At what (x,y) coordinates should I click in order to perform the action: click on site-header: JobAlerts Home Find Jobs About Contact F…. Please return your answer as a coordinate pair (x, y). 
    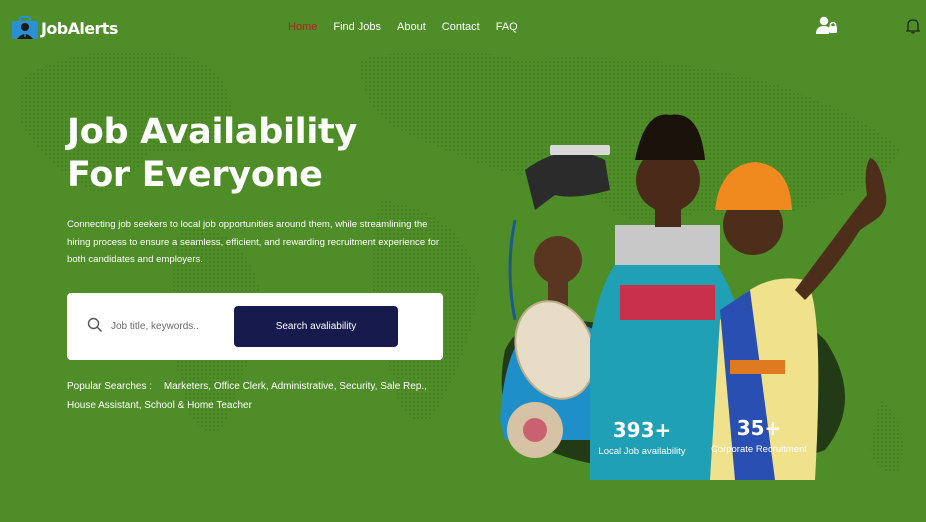
    Looking at the image, I should click on (463, 28).